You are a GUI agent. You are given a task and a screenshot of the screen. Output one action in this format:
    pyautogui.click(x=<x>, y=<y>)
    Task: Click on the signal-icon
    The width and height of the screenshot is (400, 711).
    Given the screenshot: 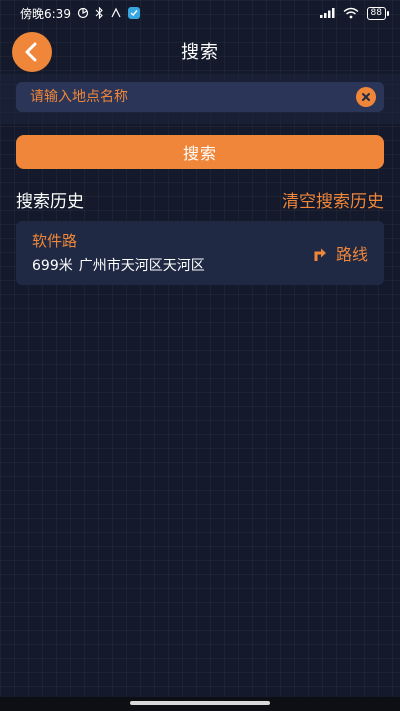 What is the action you would take?
    pyautogui.click(x=327, y=13)
    